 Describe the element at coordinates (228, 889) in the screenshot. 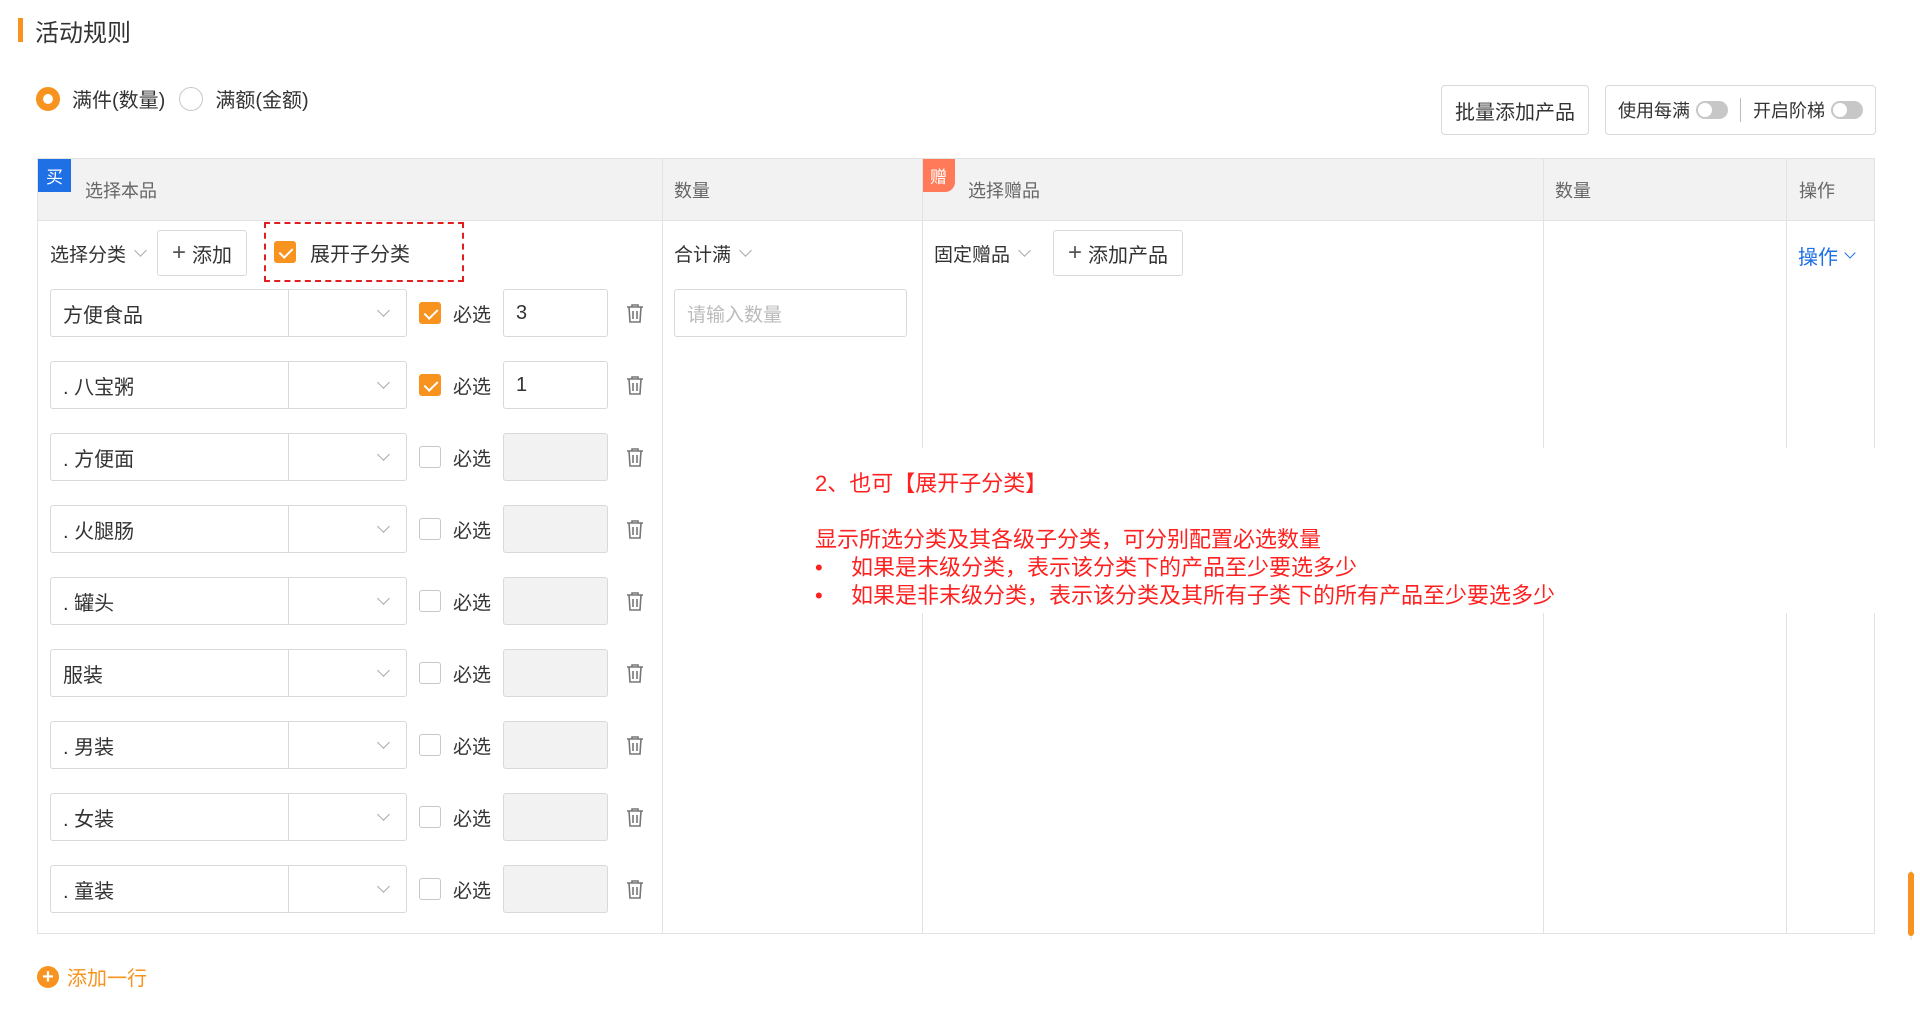

I see `category-select: . 童装` at that location.